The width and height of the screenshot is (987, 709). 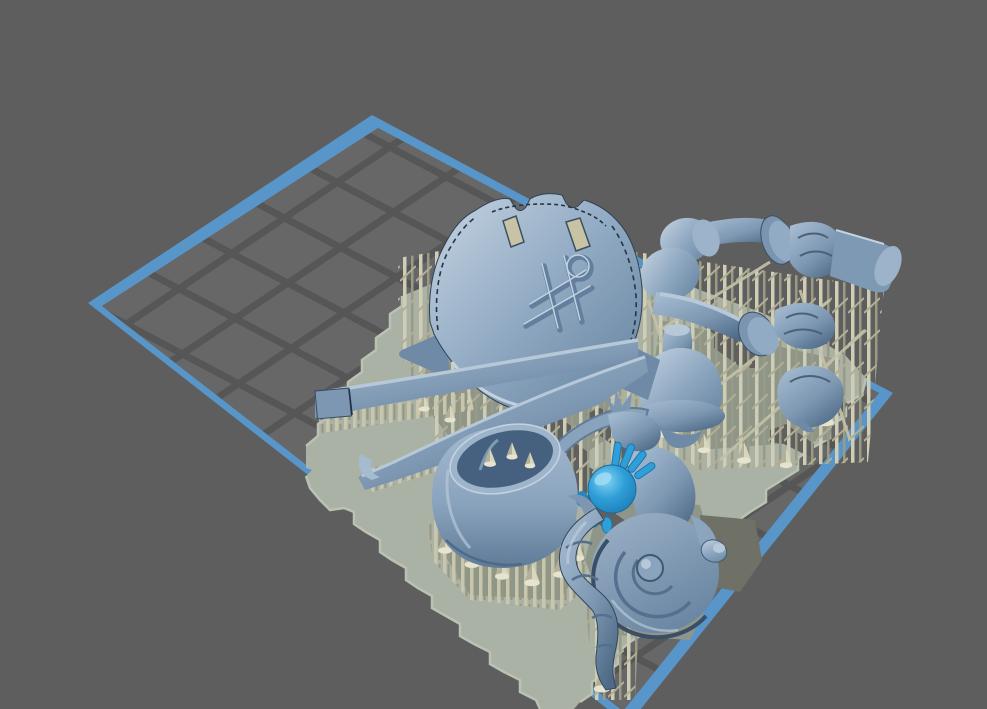 What do you see at coordinates (333, 403) in the screenshot?
I see `strap-end-block` at bounding box center [333, 403].